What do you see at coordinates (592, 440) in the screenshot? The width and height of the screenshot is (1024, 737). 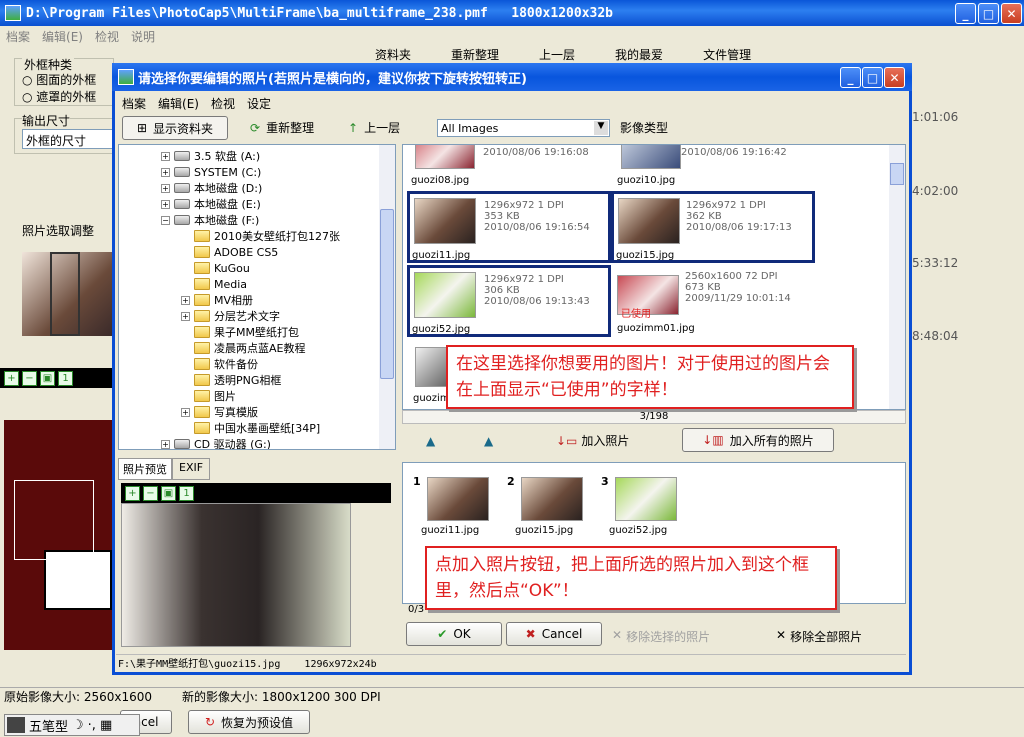 I see `add-photo-button: ↓▭ 加入照片` at bounding box center [592, 440].